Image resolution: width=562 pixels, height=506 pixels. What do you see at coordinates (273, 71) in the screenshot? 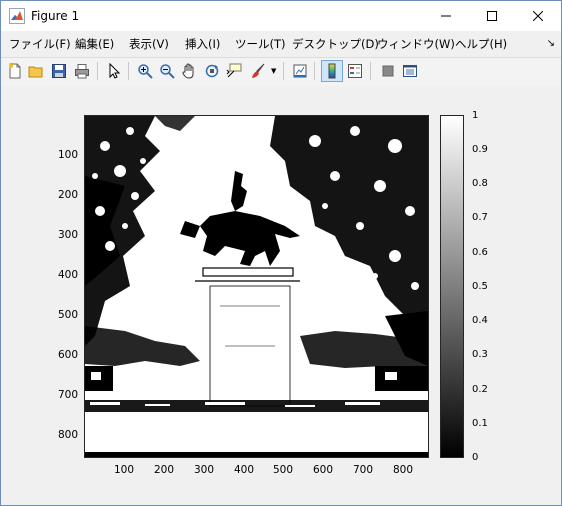
I see `brush-dropdown-icon: ▼` at bounding box center [273, 71].